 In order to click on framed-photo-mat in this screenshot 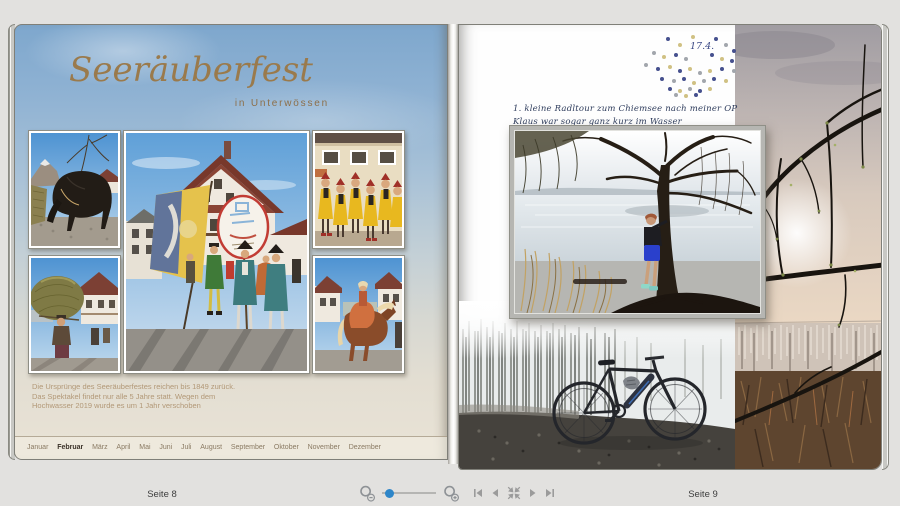, I will do `click(637, 222)`.